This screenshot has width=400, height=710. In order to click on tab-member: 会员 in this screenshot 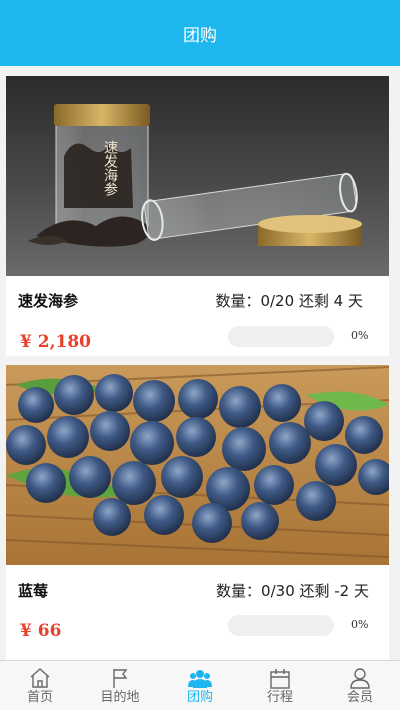, I will do `click(360, 685)`.